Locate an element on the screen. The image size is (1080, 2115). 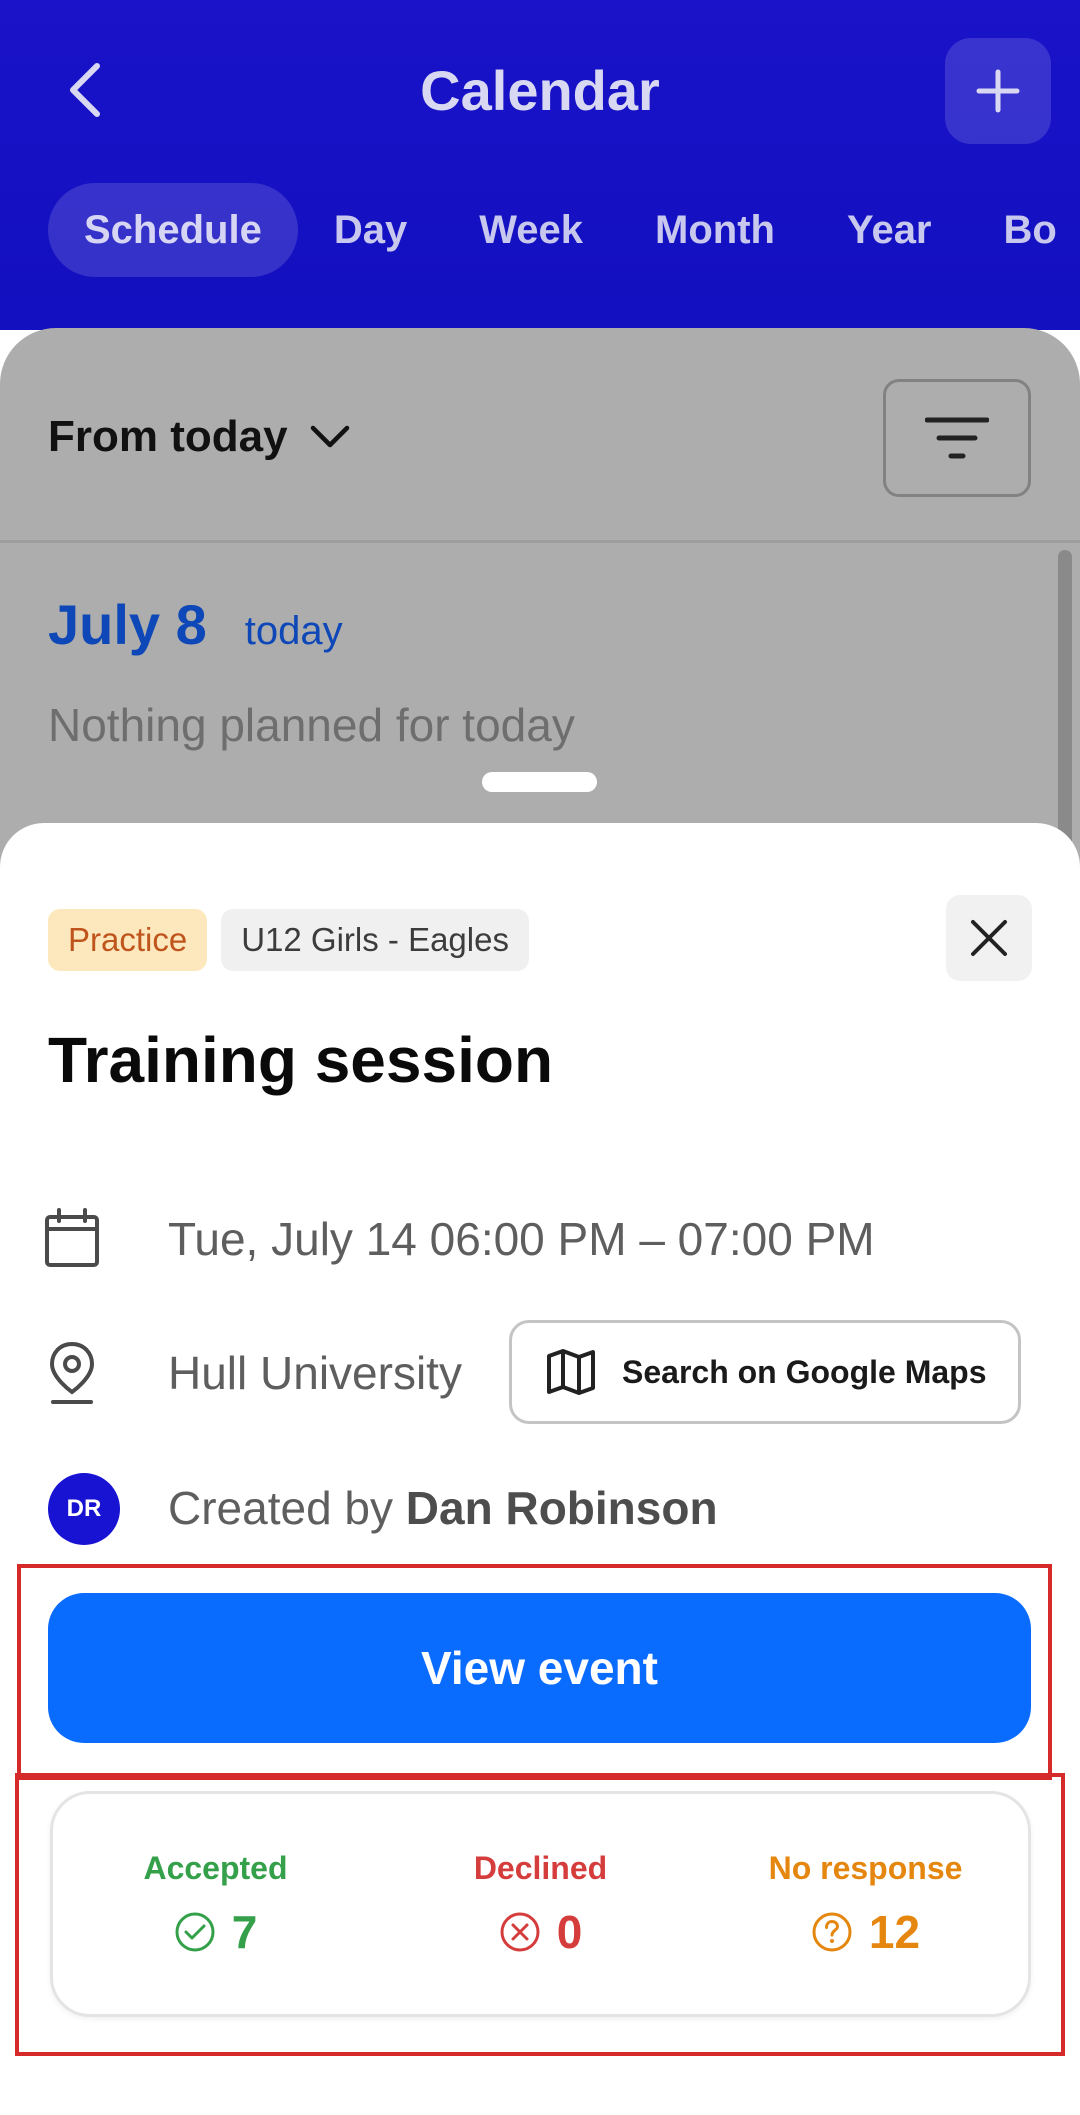
calendar-icon is located at coordinates (72, 1238).